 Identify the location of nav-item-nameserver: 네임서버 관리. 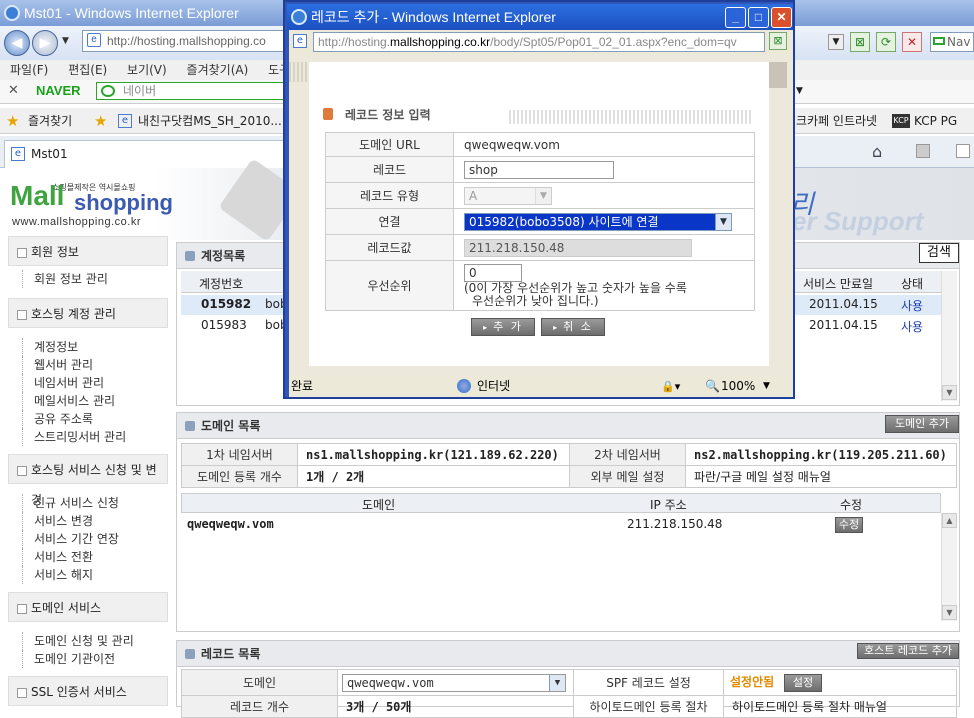
(88, 383).